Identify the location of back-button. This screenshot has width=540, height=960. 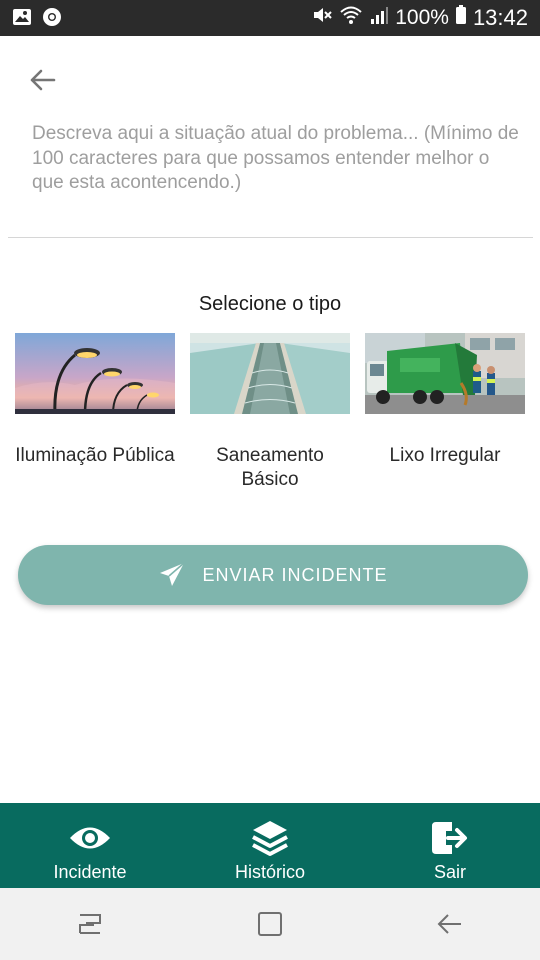
(42, 80).